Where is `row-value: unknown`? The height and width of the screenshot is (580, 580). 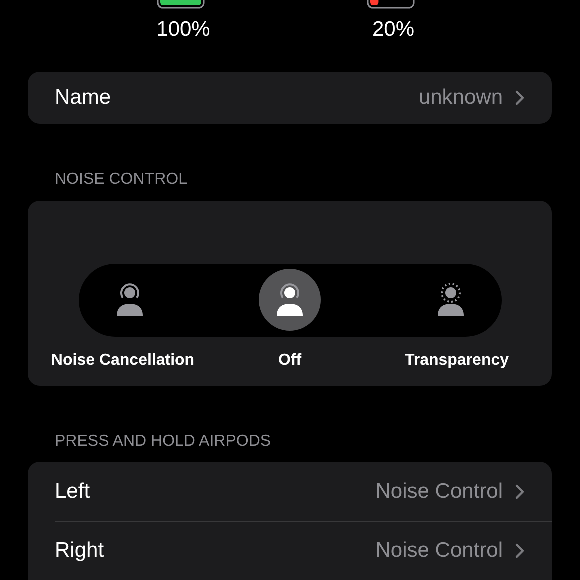
row-value: unknown is located at coordinates (460, 98).